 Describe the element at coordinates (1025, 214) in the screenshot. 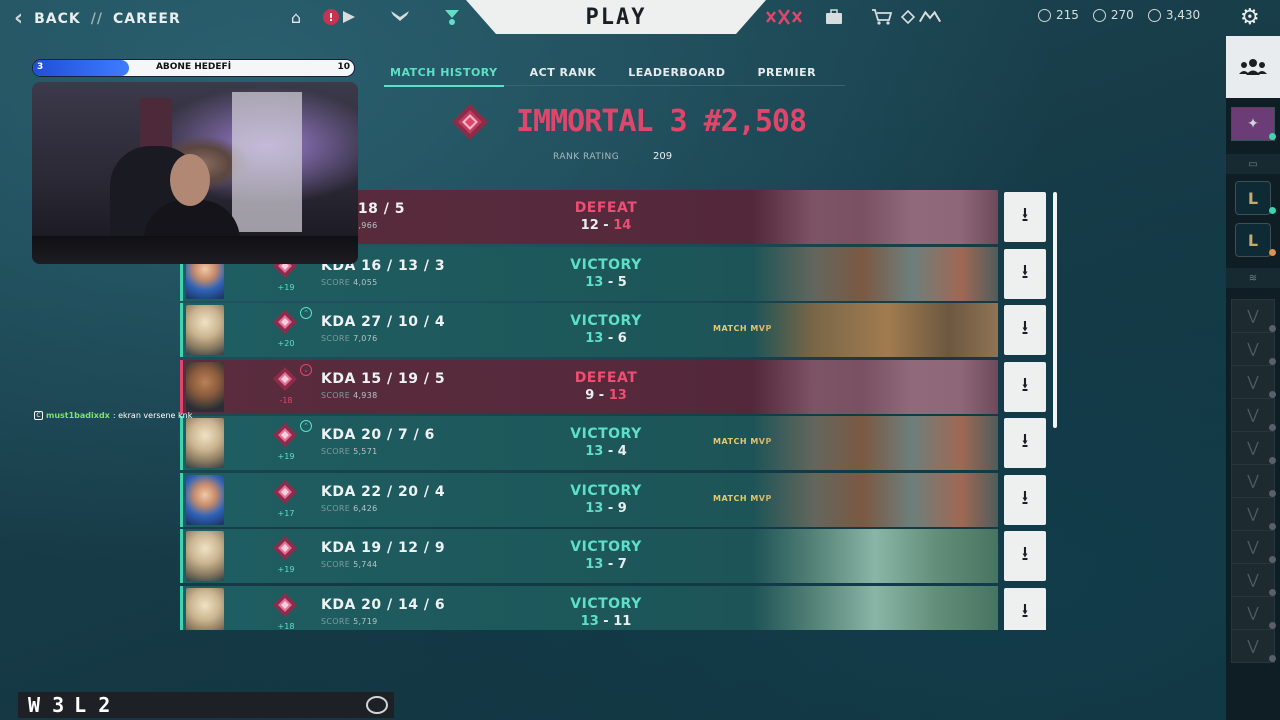

I see `download-icon: ⭳` at that location.